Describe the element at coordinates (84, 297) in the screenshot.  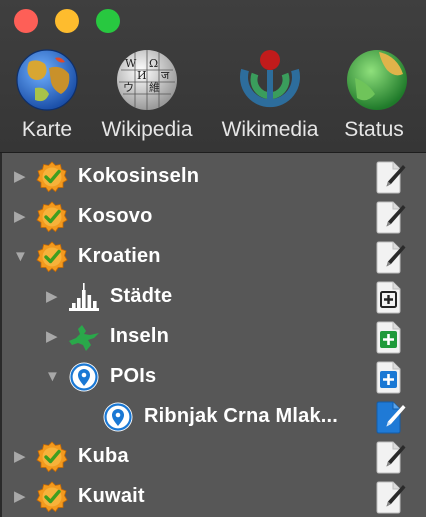
I see `city-skyline-icon` at that location.